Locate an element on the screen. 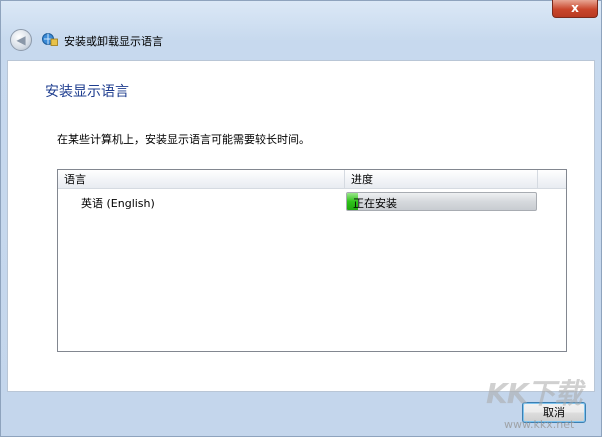 The image size is (602, 437). install-progress-bar: 正在安装 is located at coordinates (441, 201).